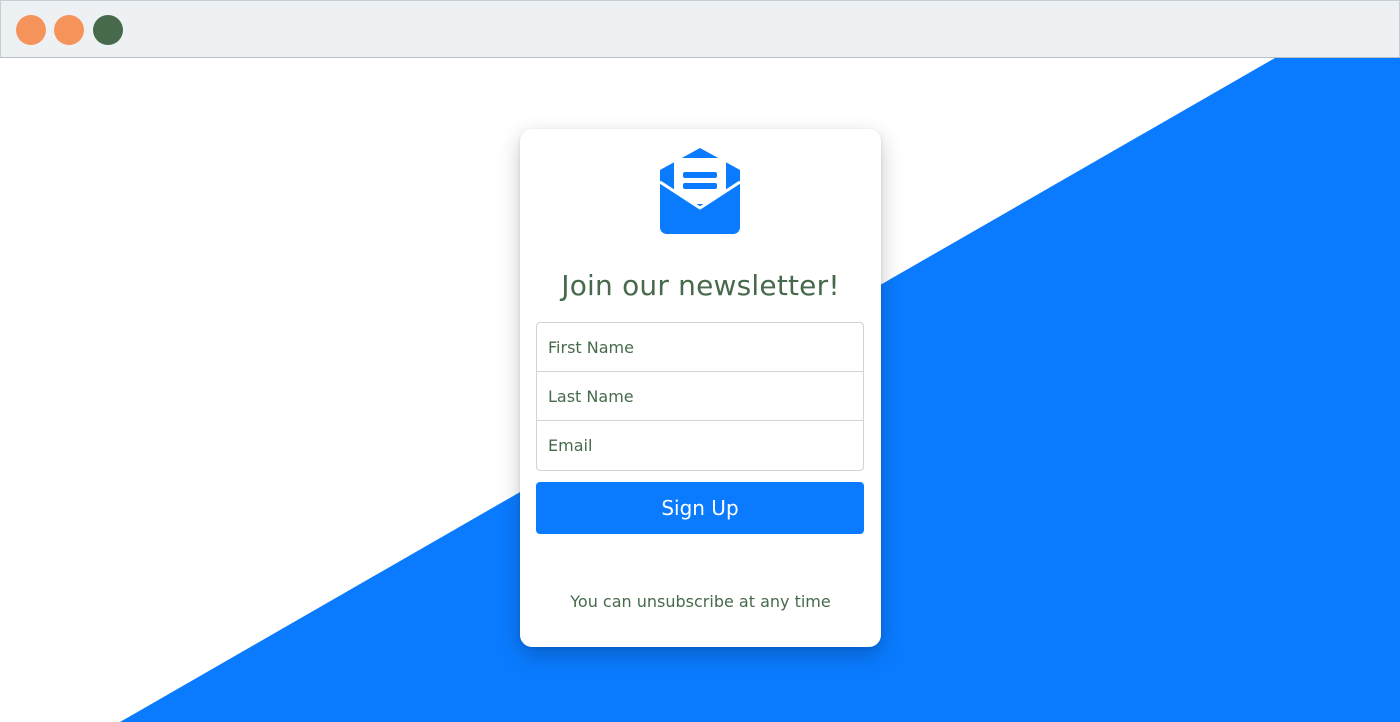 This screenshot has height=722, width=1400. I want to click on first-name-field-wrapper, so click(700, 347).